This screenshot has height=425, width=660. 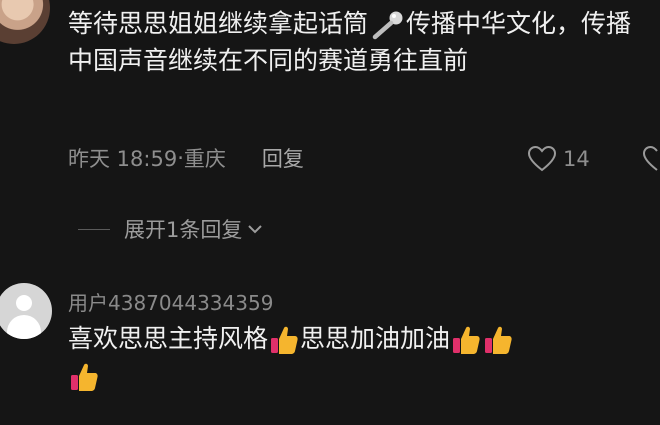 What do you see at coordinates (123, 159) in the screenshot?
I see `comment-time: 昨天 18:59` at bounding box center [123, 159].